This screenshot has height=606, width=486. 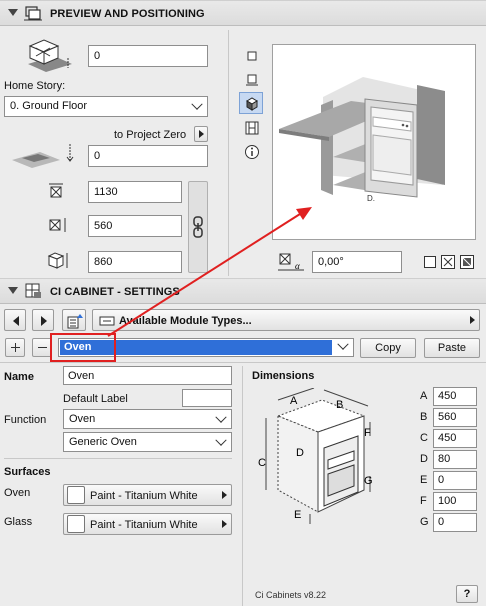 I want to click on info-icon, so click(x=252, y=152).